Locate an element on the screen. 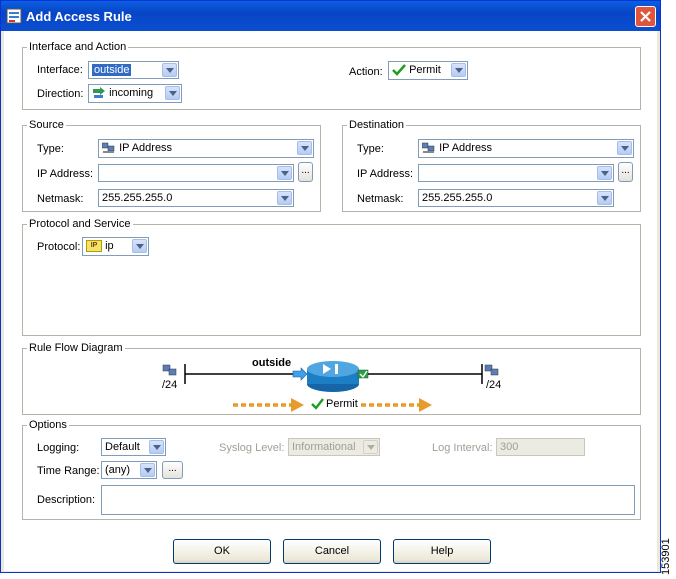 The width and height of the screenshot is (676, 579). logging-select: Default is located at coordinates (133, 447).